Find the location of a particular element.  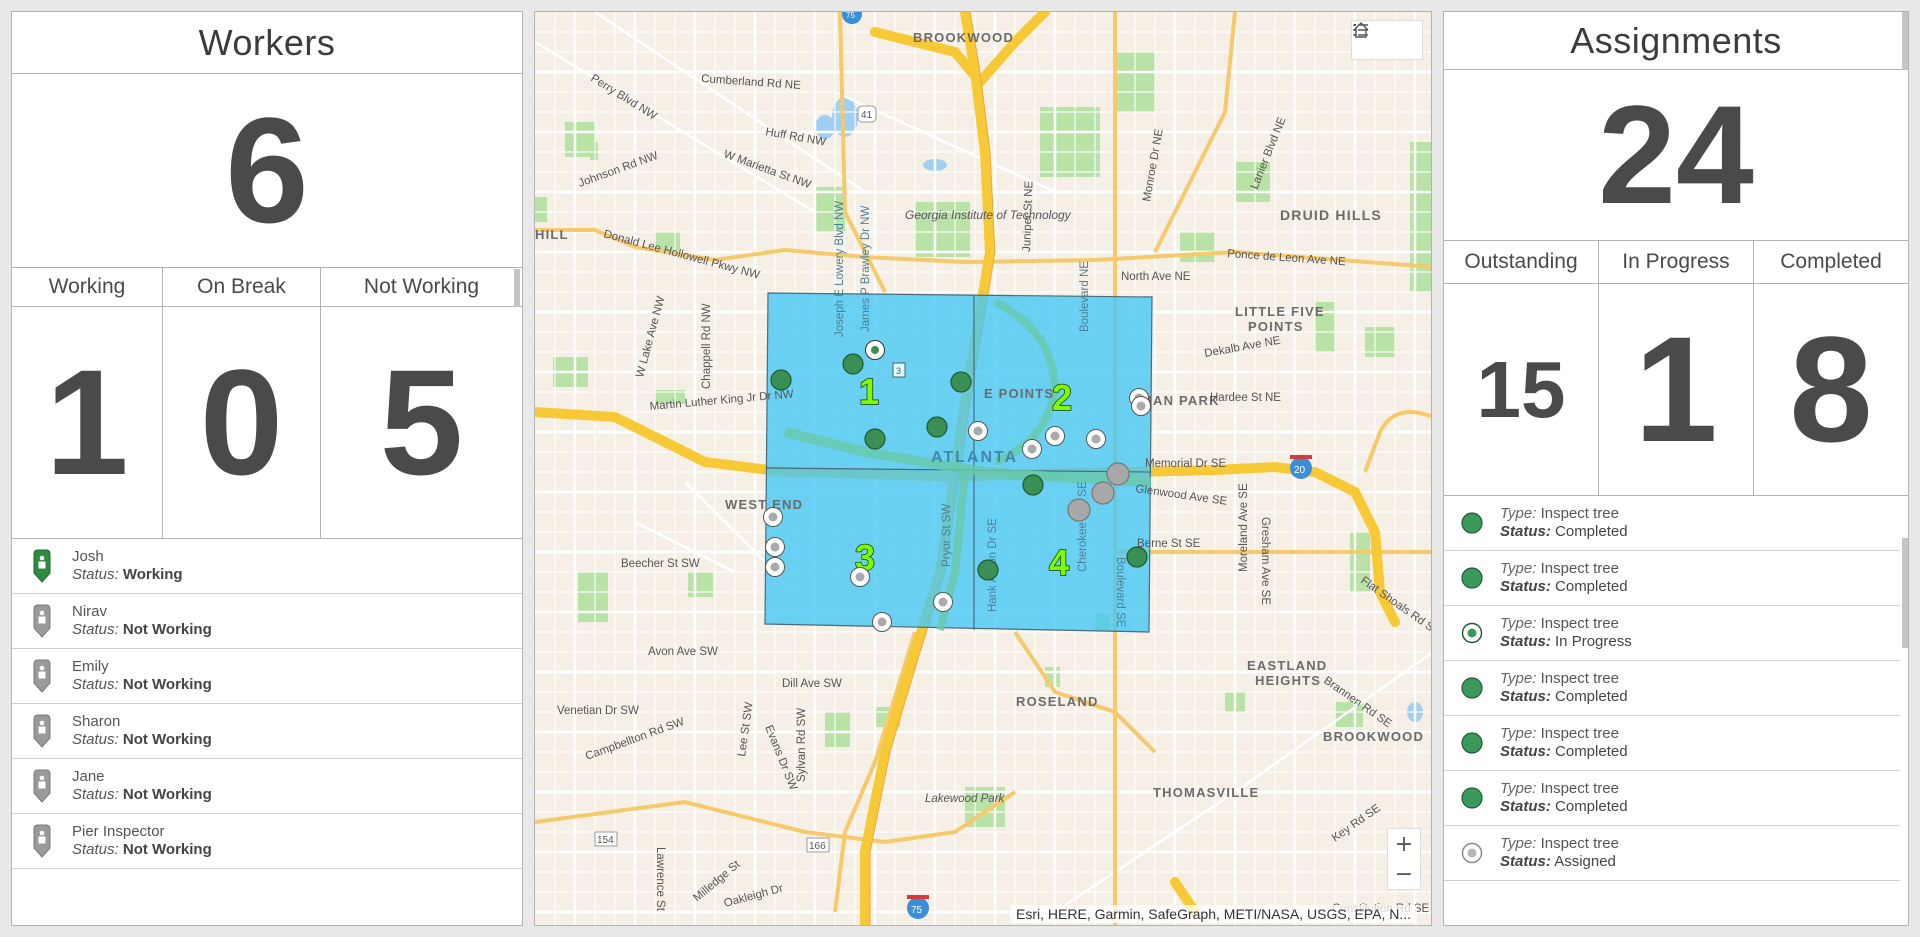

worker-name: Sharon is located at coordinates (96, 721).